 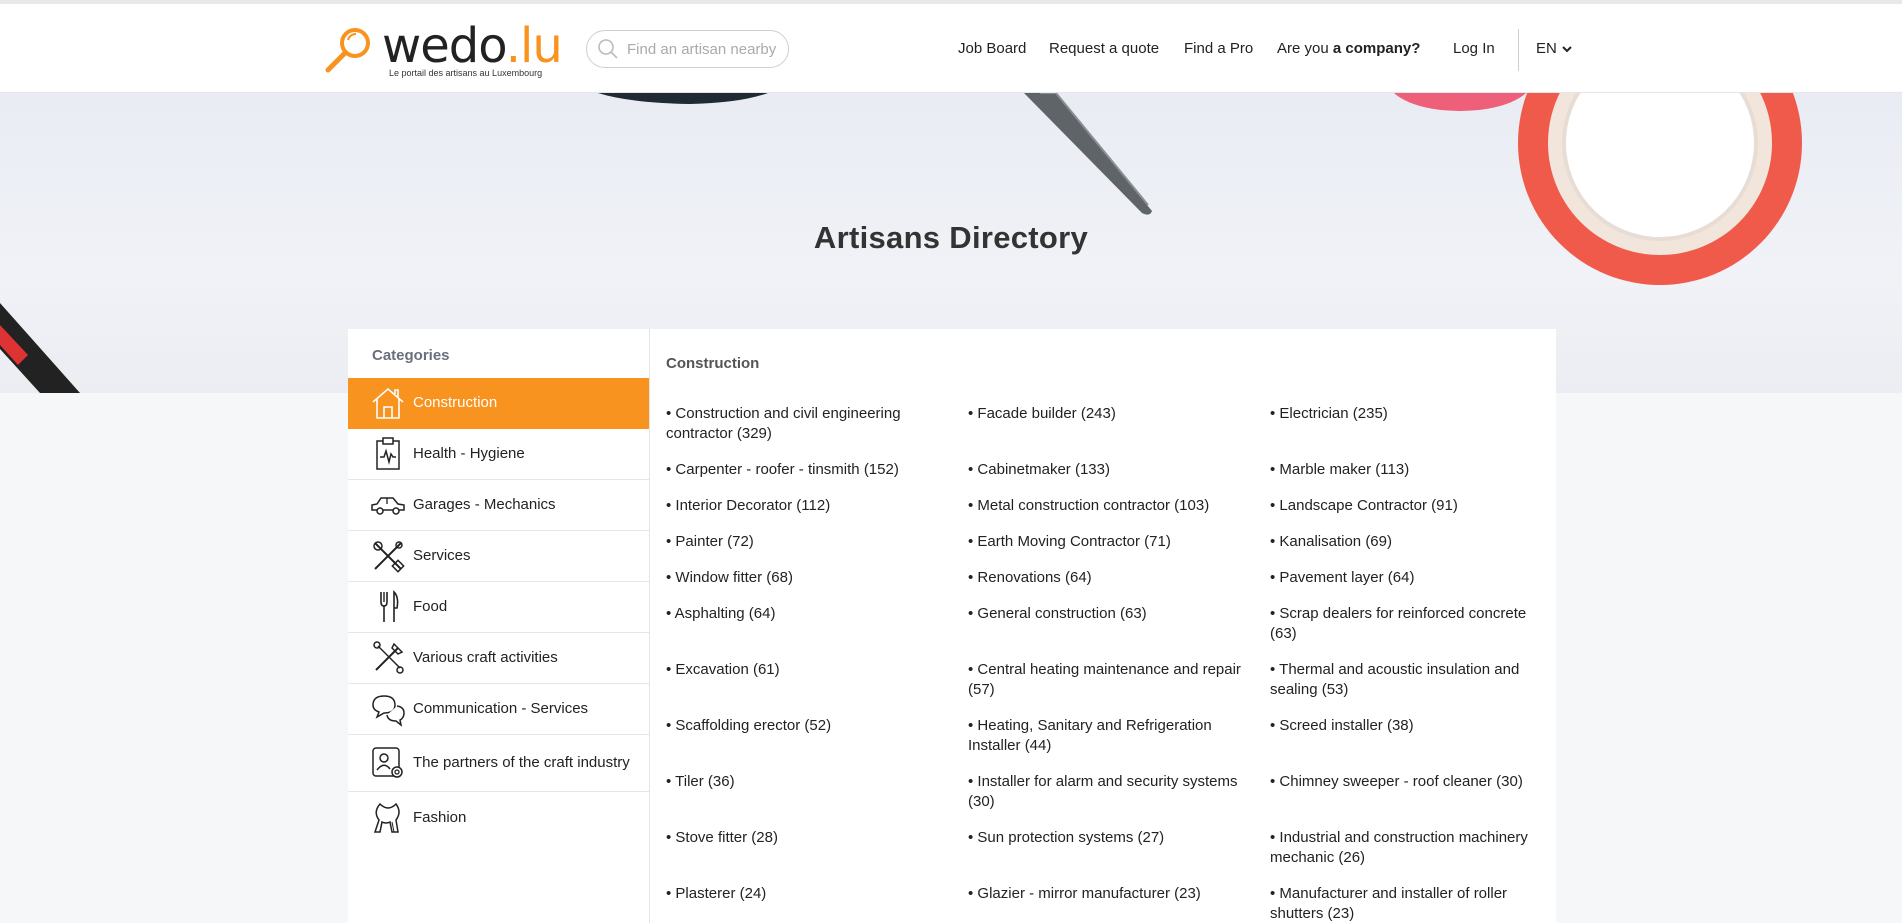 I want to click on car-icon, so click(x=388, y=505).